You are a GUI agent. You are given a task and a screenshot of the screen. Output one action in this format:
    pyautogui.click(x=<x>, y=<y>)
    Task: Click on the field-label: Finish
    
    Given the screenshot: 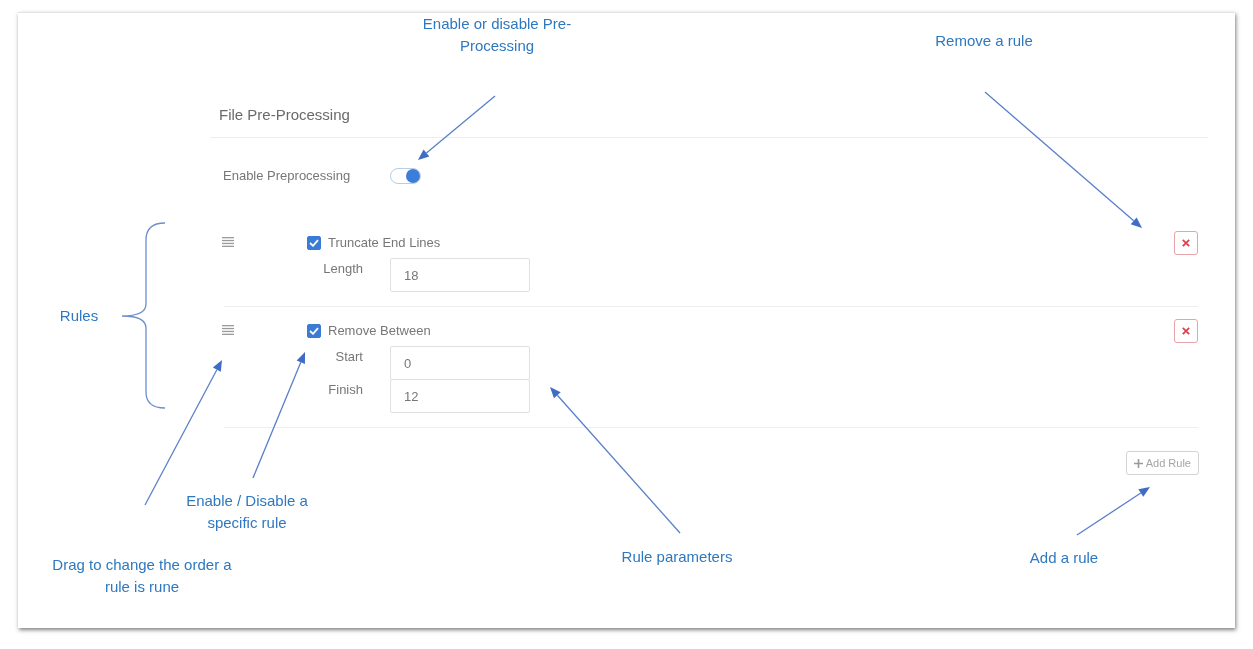 What is the action you would take?
    pyautogui.click(x=345, y=390)
    